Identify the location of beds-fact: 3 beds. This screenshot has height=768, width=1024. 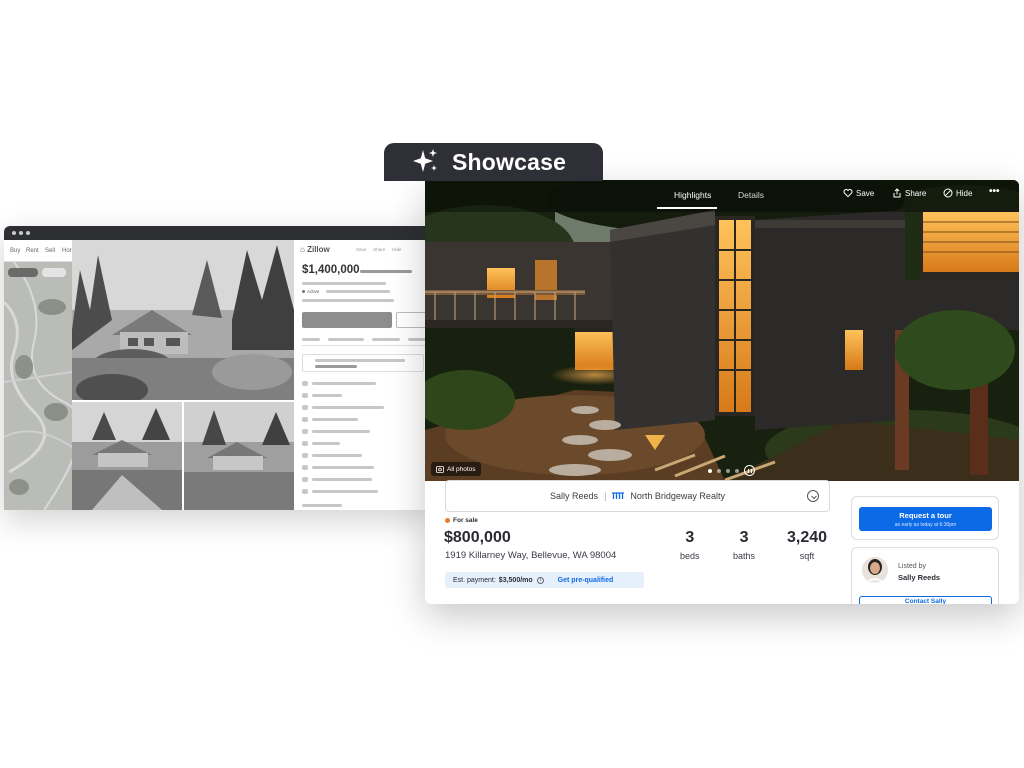
(690, 545).